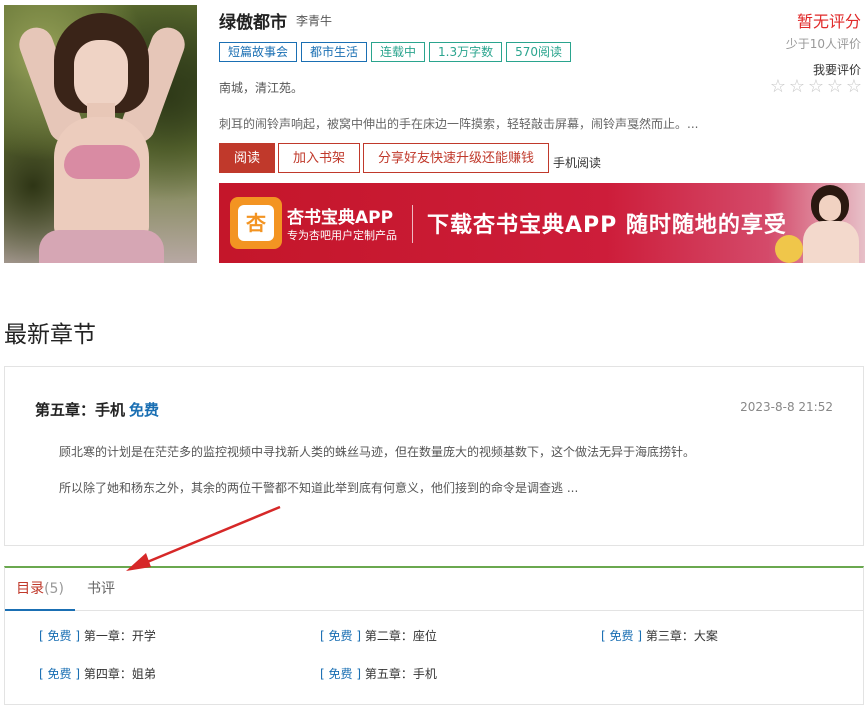 The height and width of the screenshot is (707, 867). What do you see at coordinates (401, 674) in the screenshot?
I see `chapter-link: 第五章：手机` at bounding box center [401, 674].